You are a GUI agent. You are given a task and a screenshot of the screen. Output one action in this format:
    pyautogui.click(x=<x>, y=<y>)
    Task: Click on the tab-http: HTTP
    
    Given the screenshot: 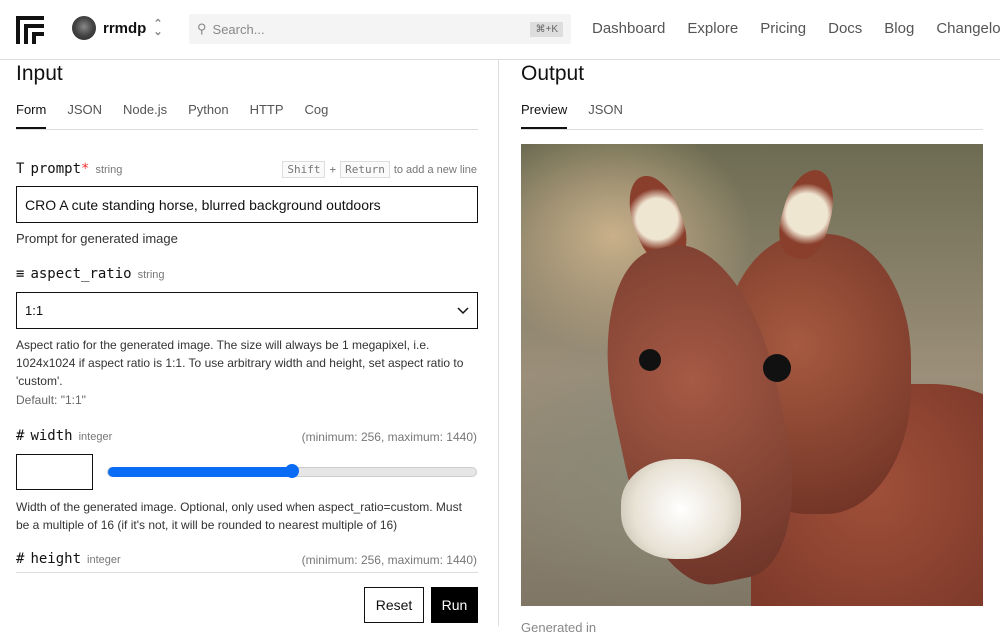 What is the action you would take?
    pyautogui.click(x=267, y=115)
    